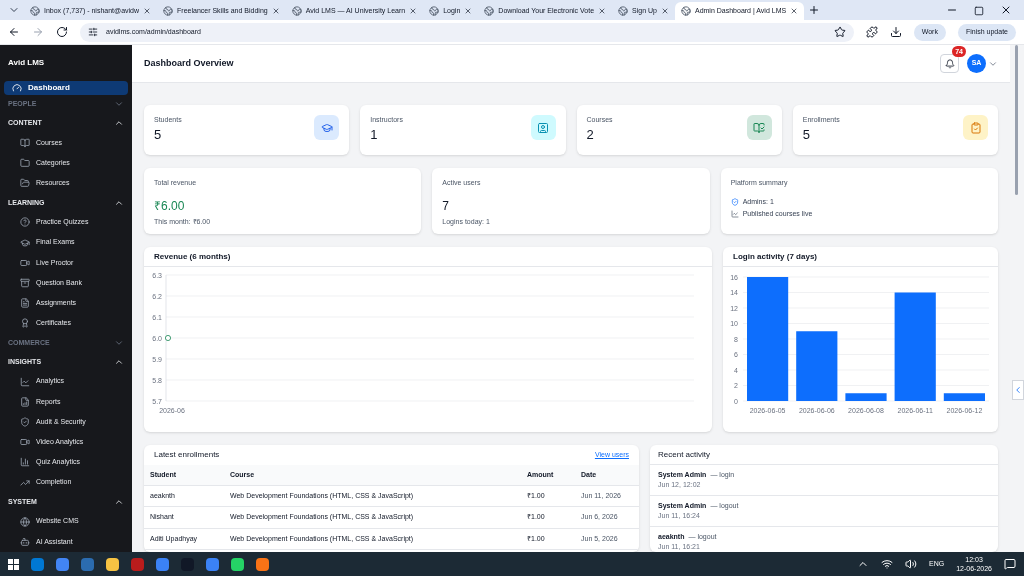 The height and width of the screenshot is (576, 1024). I want to click on table-title: Latest enrollments, so click(187, 455).